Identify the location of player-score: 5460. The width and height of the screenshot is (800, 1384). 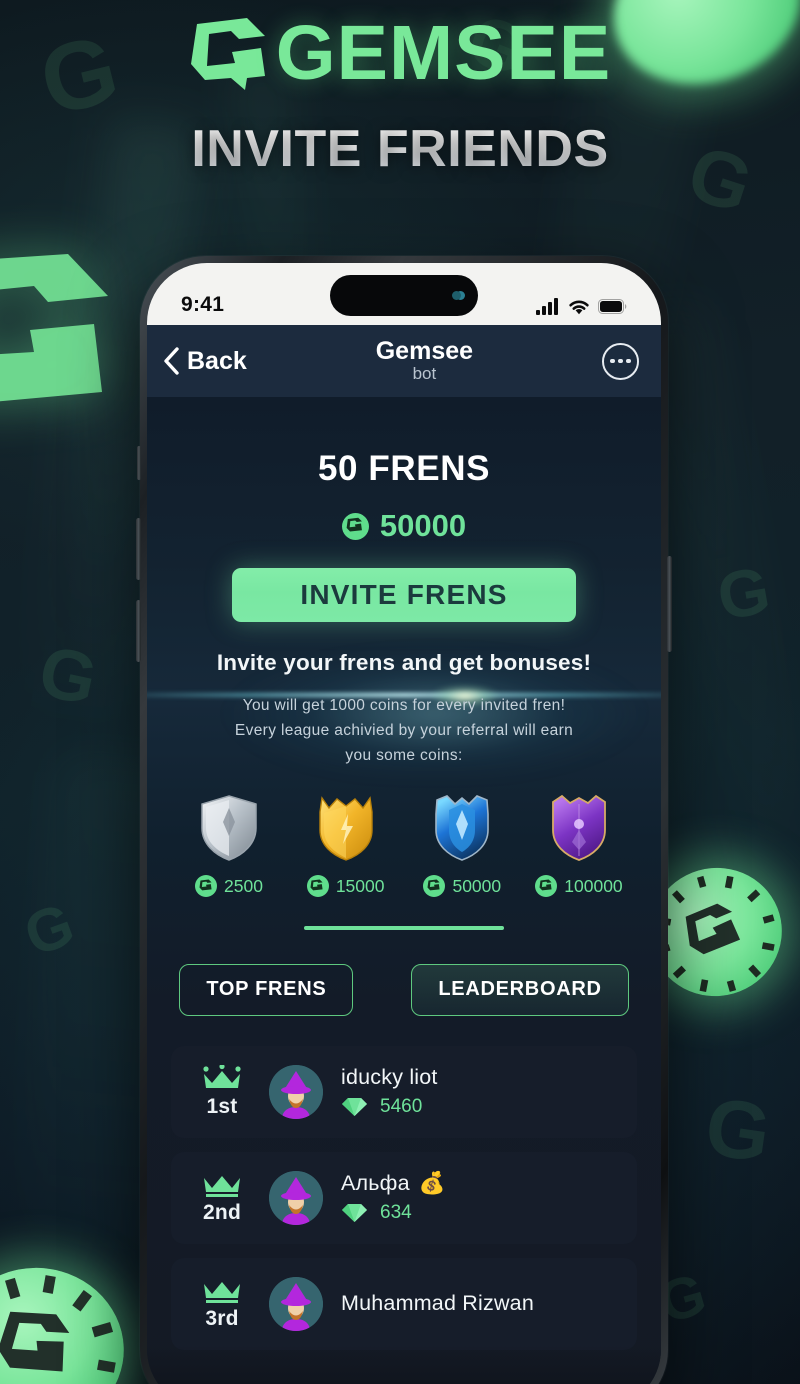
(394, 1107).